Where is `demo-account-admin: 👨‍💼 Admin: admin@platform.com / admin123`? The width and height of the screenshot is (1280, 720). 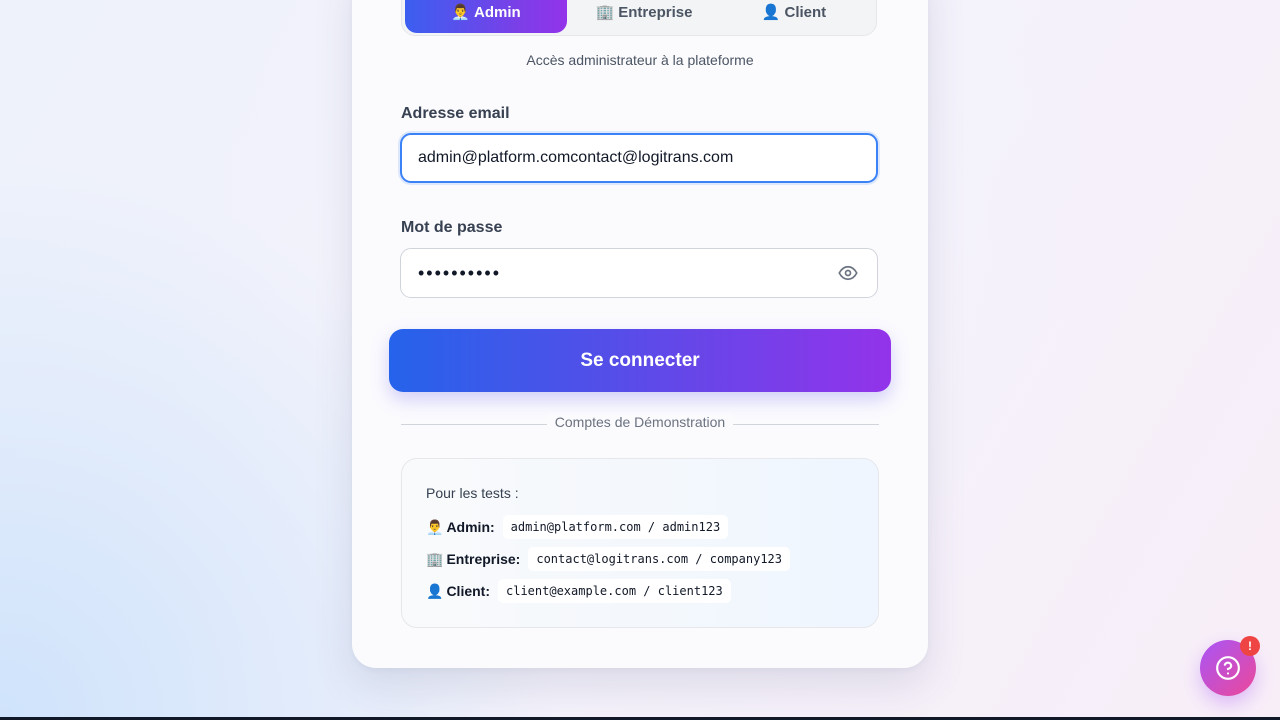 demo-account-admin: 👨‍💼 Admin: admin@platform.com / admin123 is located at coordinates (577, 527).